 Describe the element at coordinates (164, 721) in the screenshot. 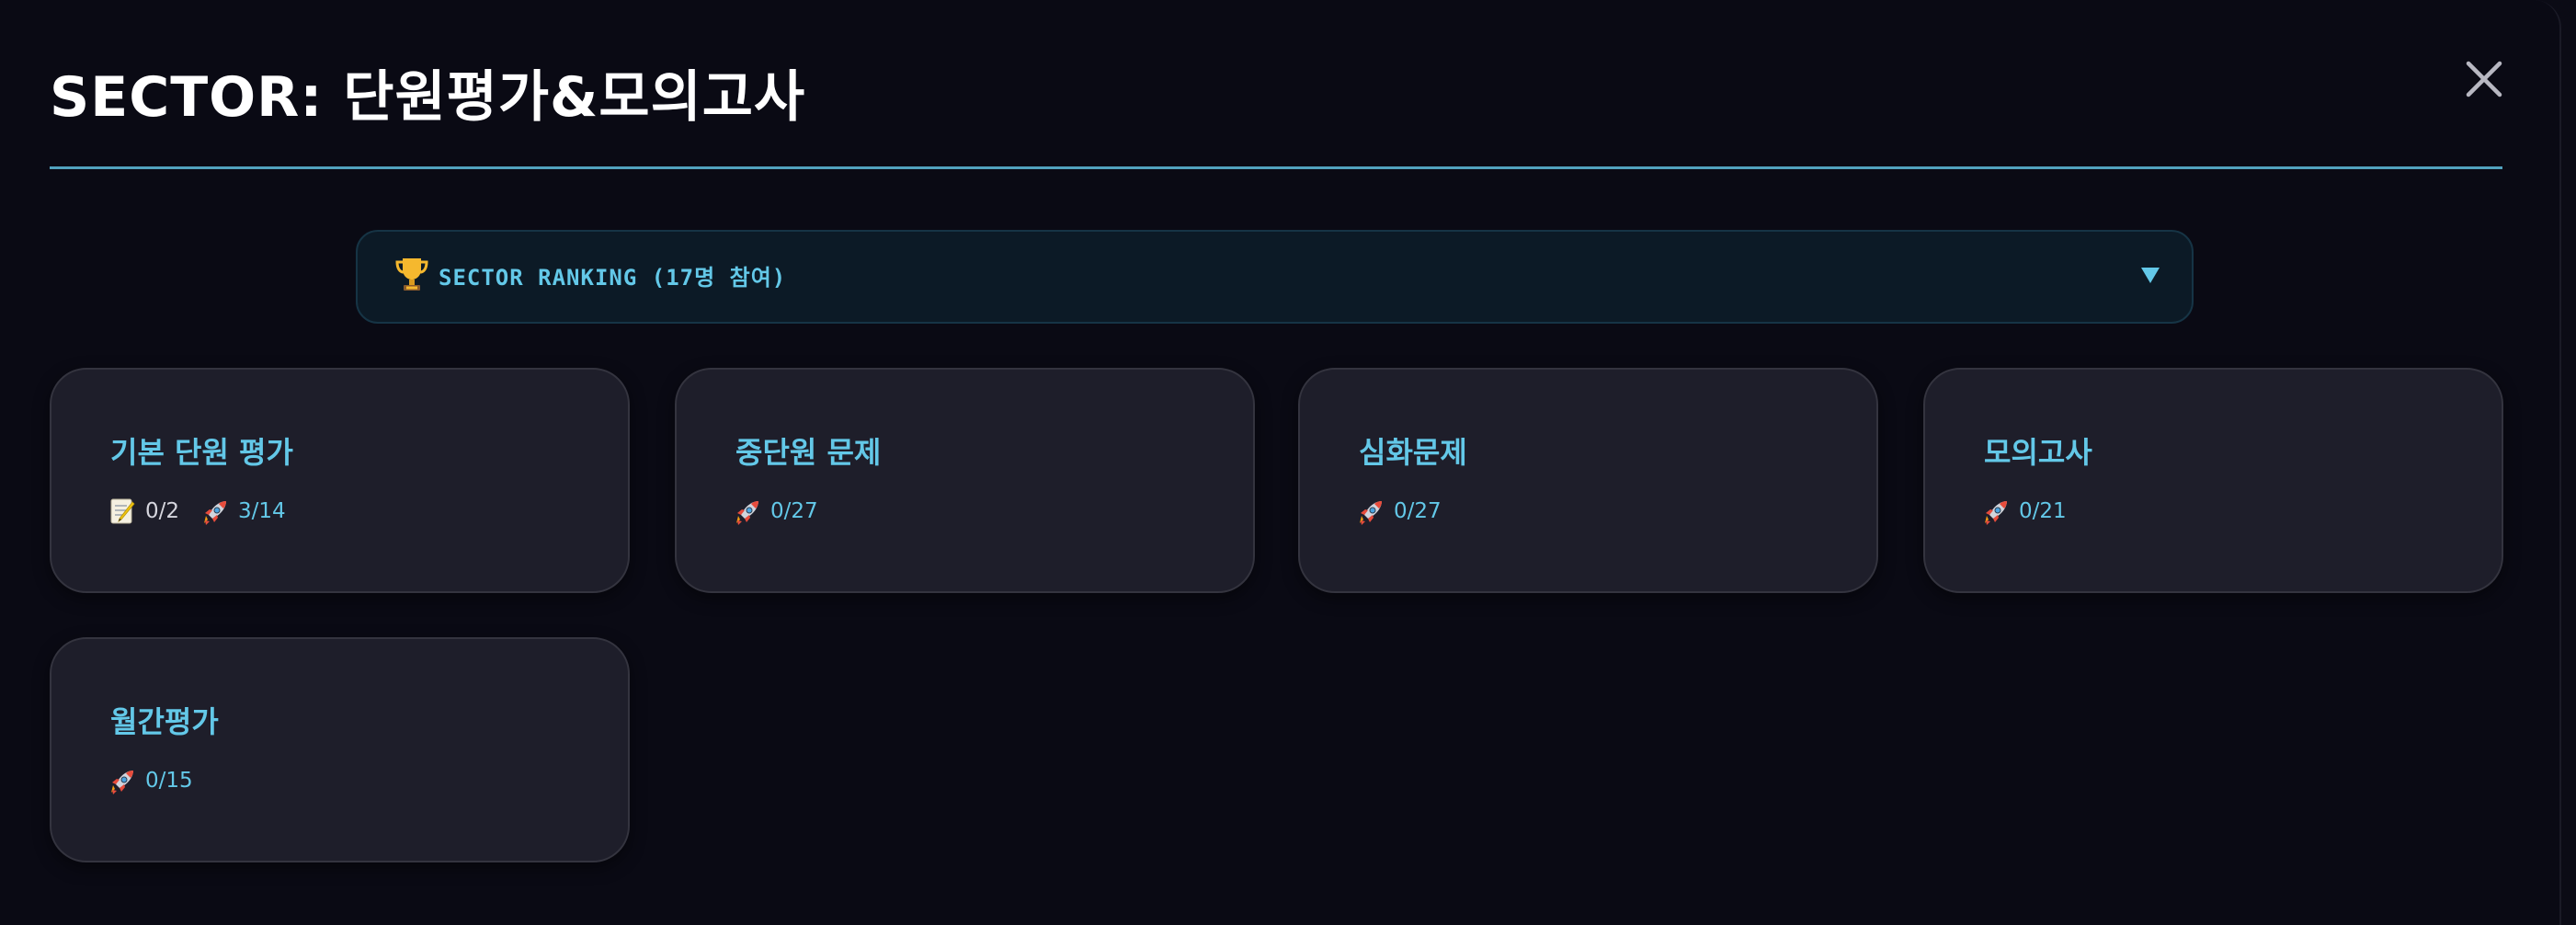

I see `card-title: 월간평가` at that location.